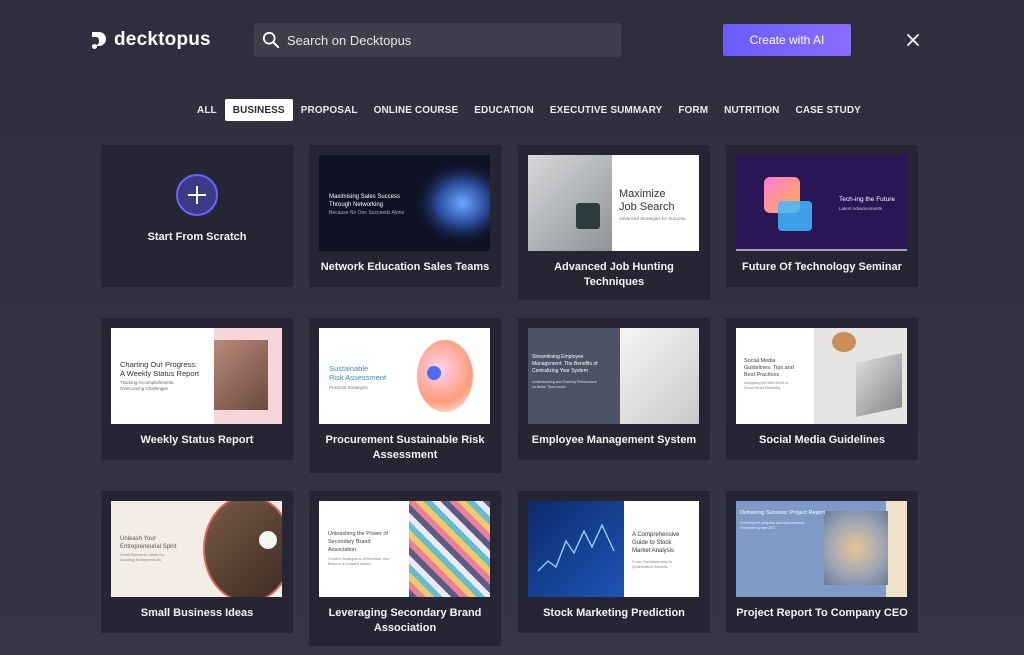  What do you see at coordinates (614, 274) in the screenshot?
I see `card-title: Advanced Job Hunting Techniques` at bounding box center [614, 274].